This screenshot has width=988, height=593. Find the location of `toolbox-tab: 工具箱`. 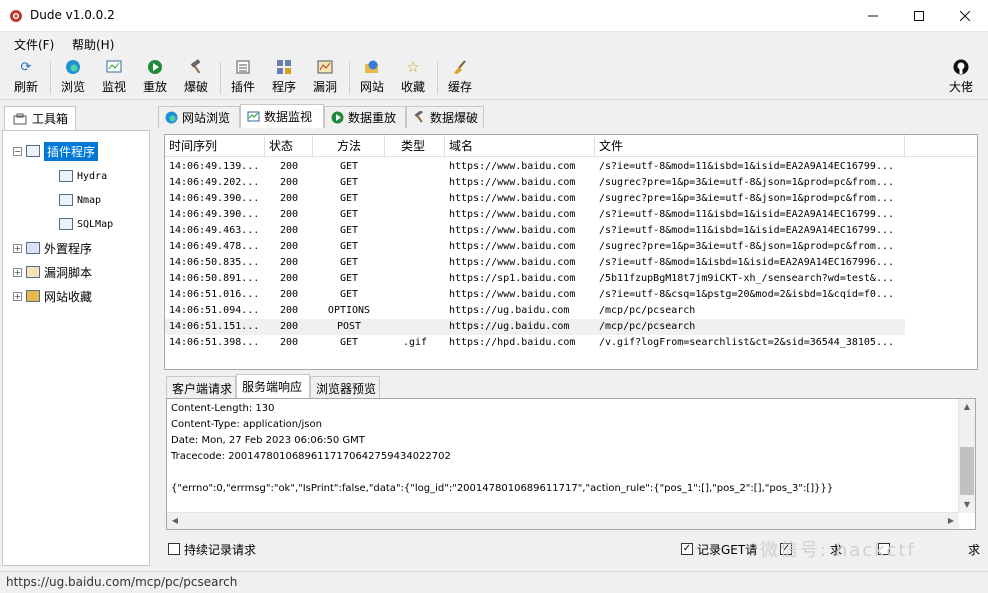

toolbox-tab: 工具箱 is located at coordinates (40, 118).